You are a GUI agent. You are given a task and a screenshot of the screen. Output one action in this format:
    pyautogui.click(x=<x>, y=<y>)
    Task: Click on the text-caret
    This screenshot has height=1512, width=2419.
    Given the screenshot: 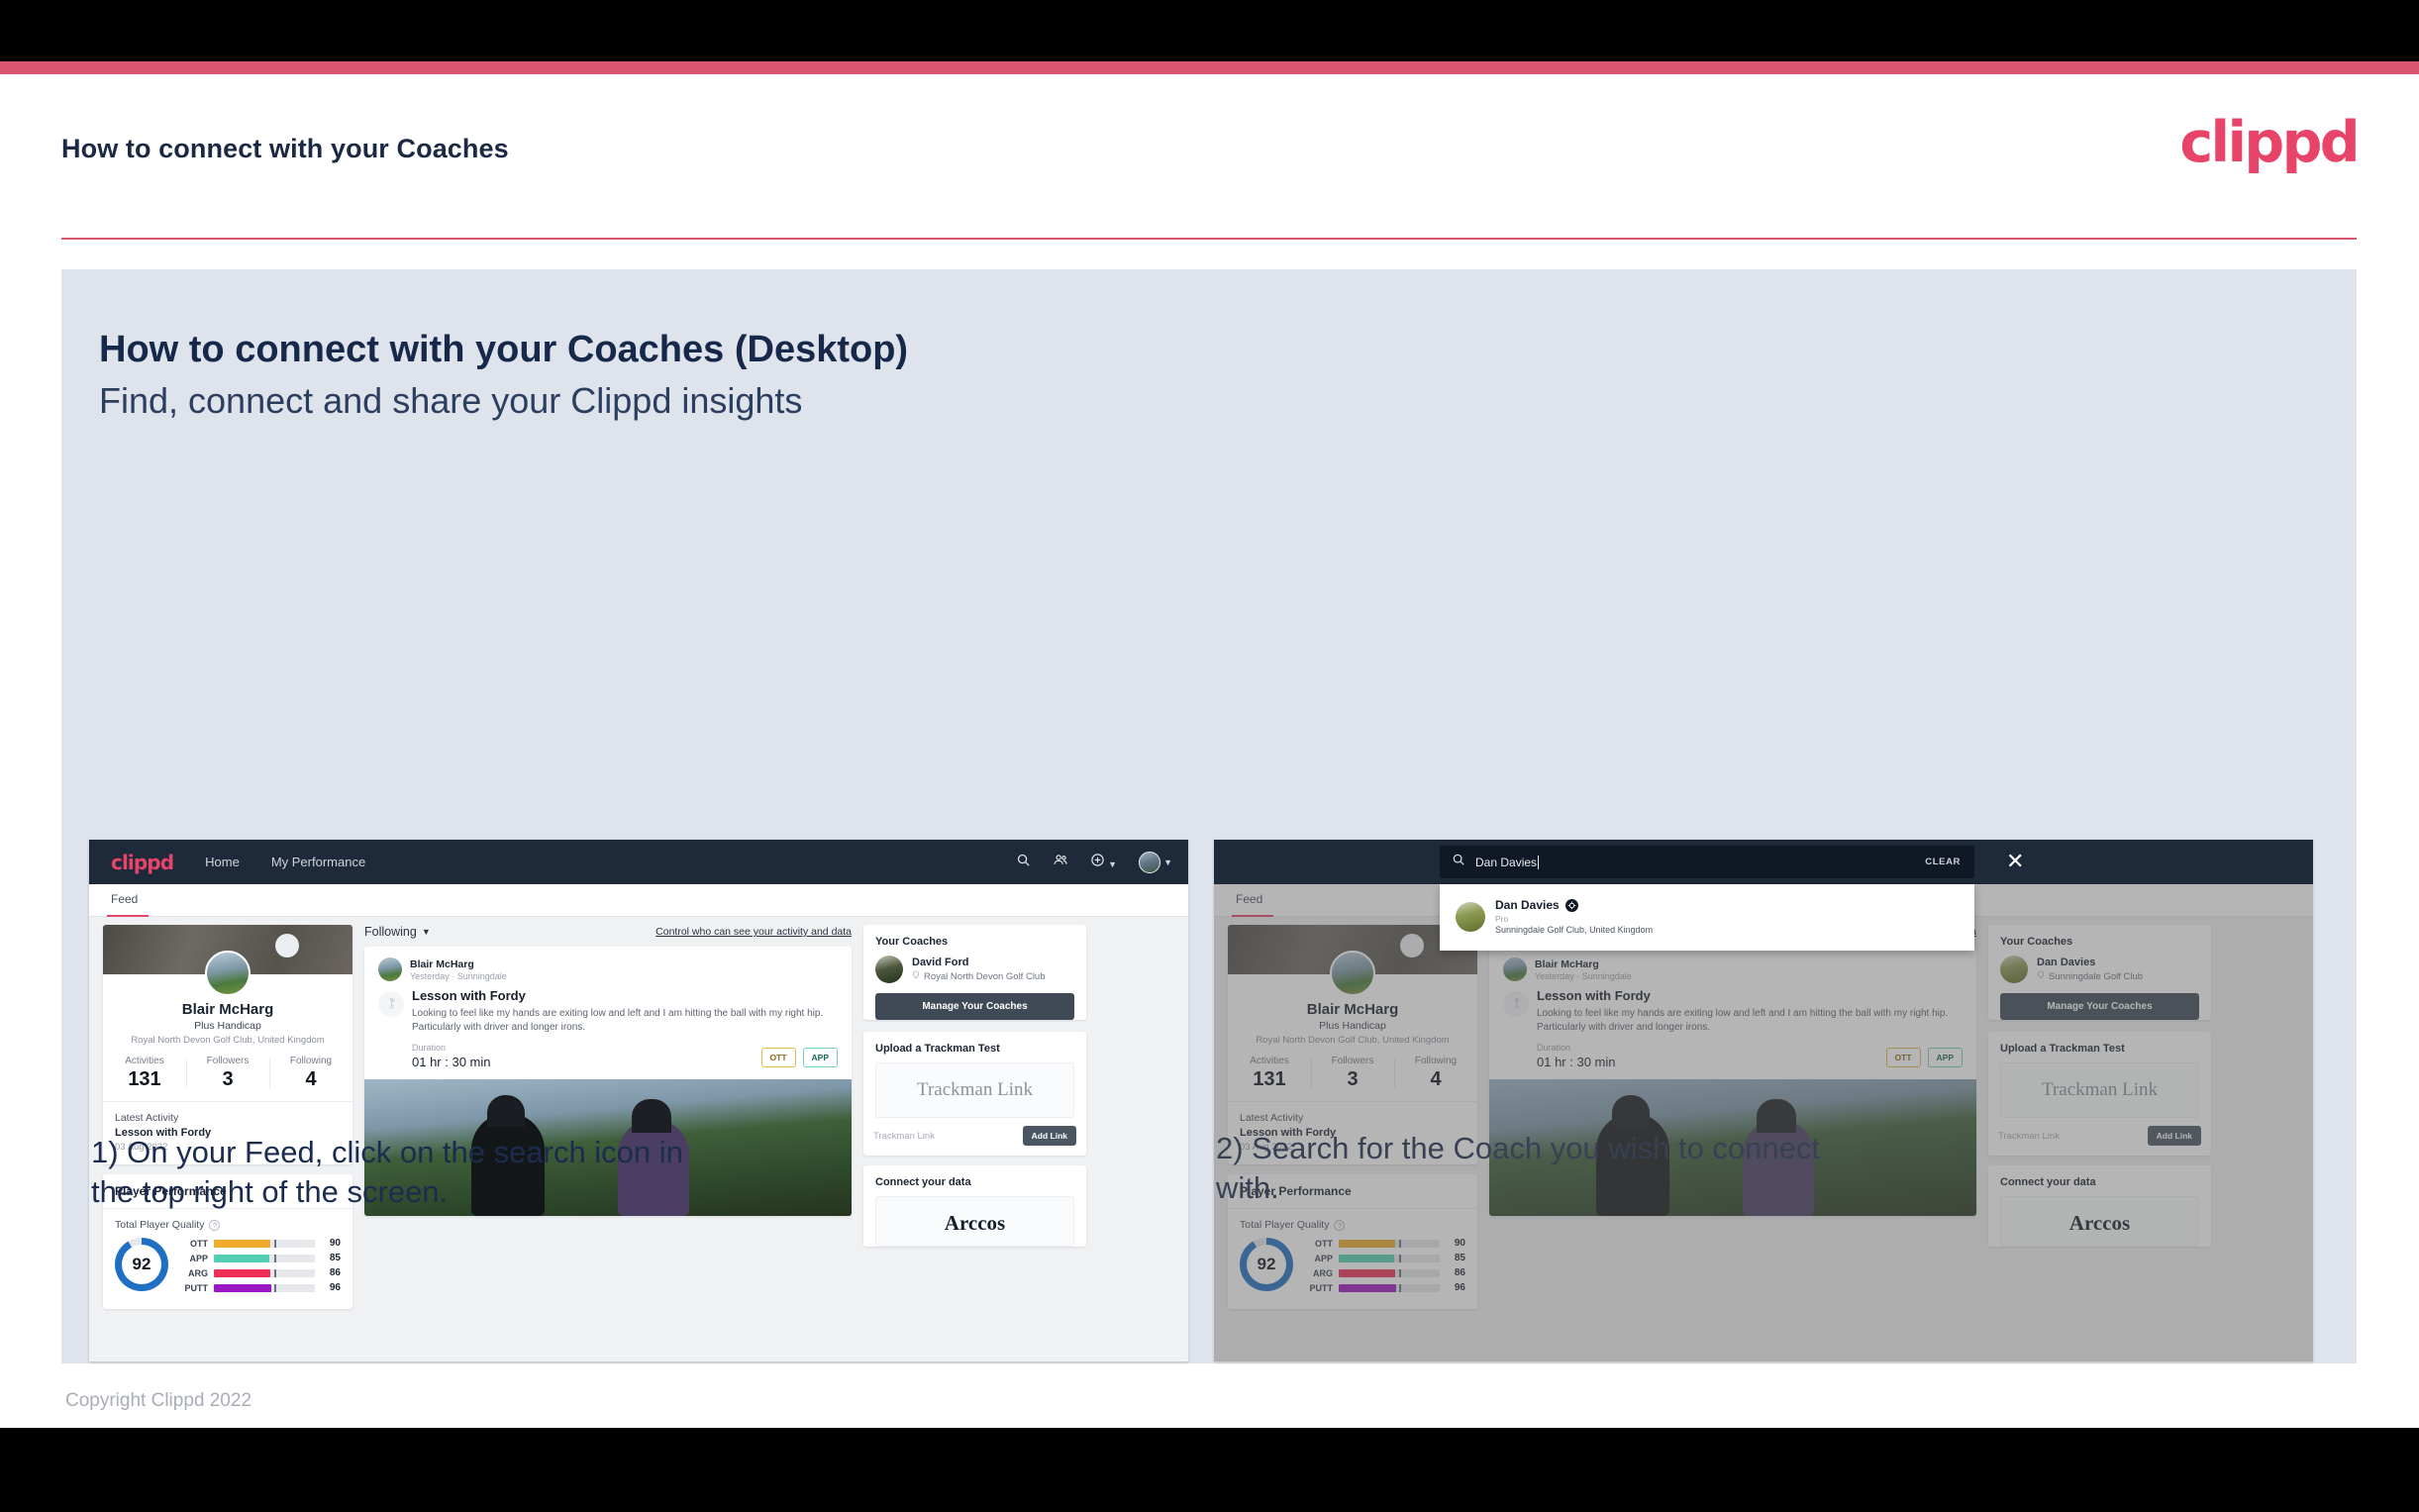 What is the action you would take?
    pyautogui.click(x=1539, y=862)
    